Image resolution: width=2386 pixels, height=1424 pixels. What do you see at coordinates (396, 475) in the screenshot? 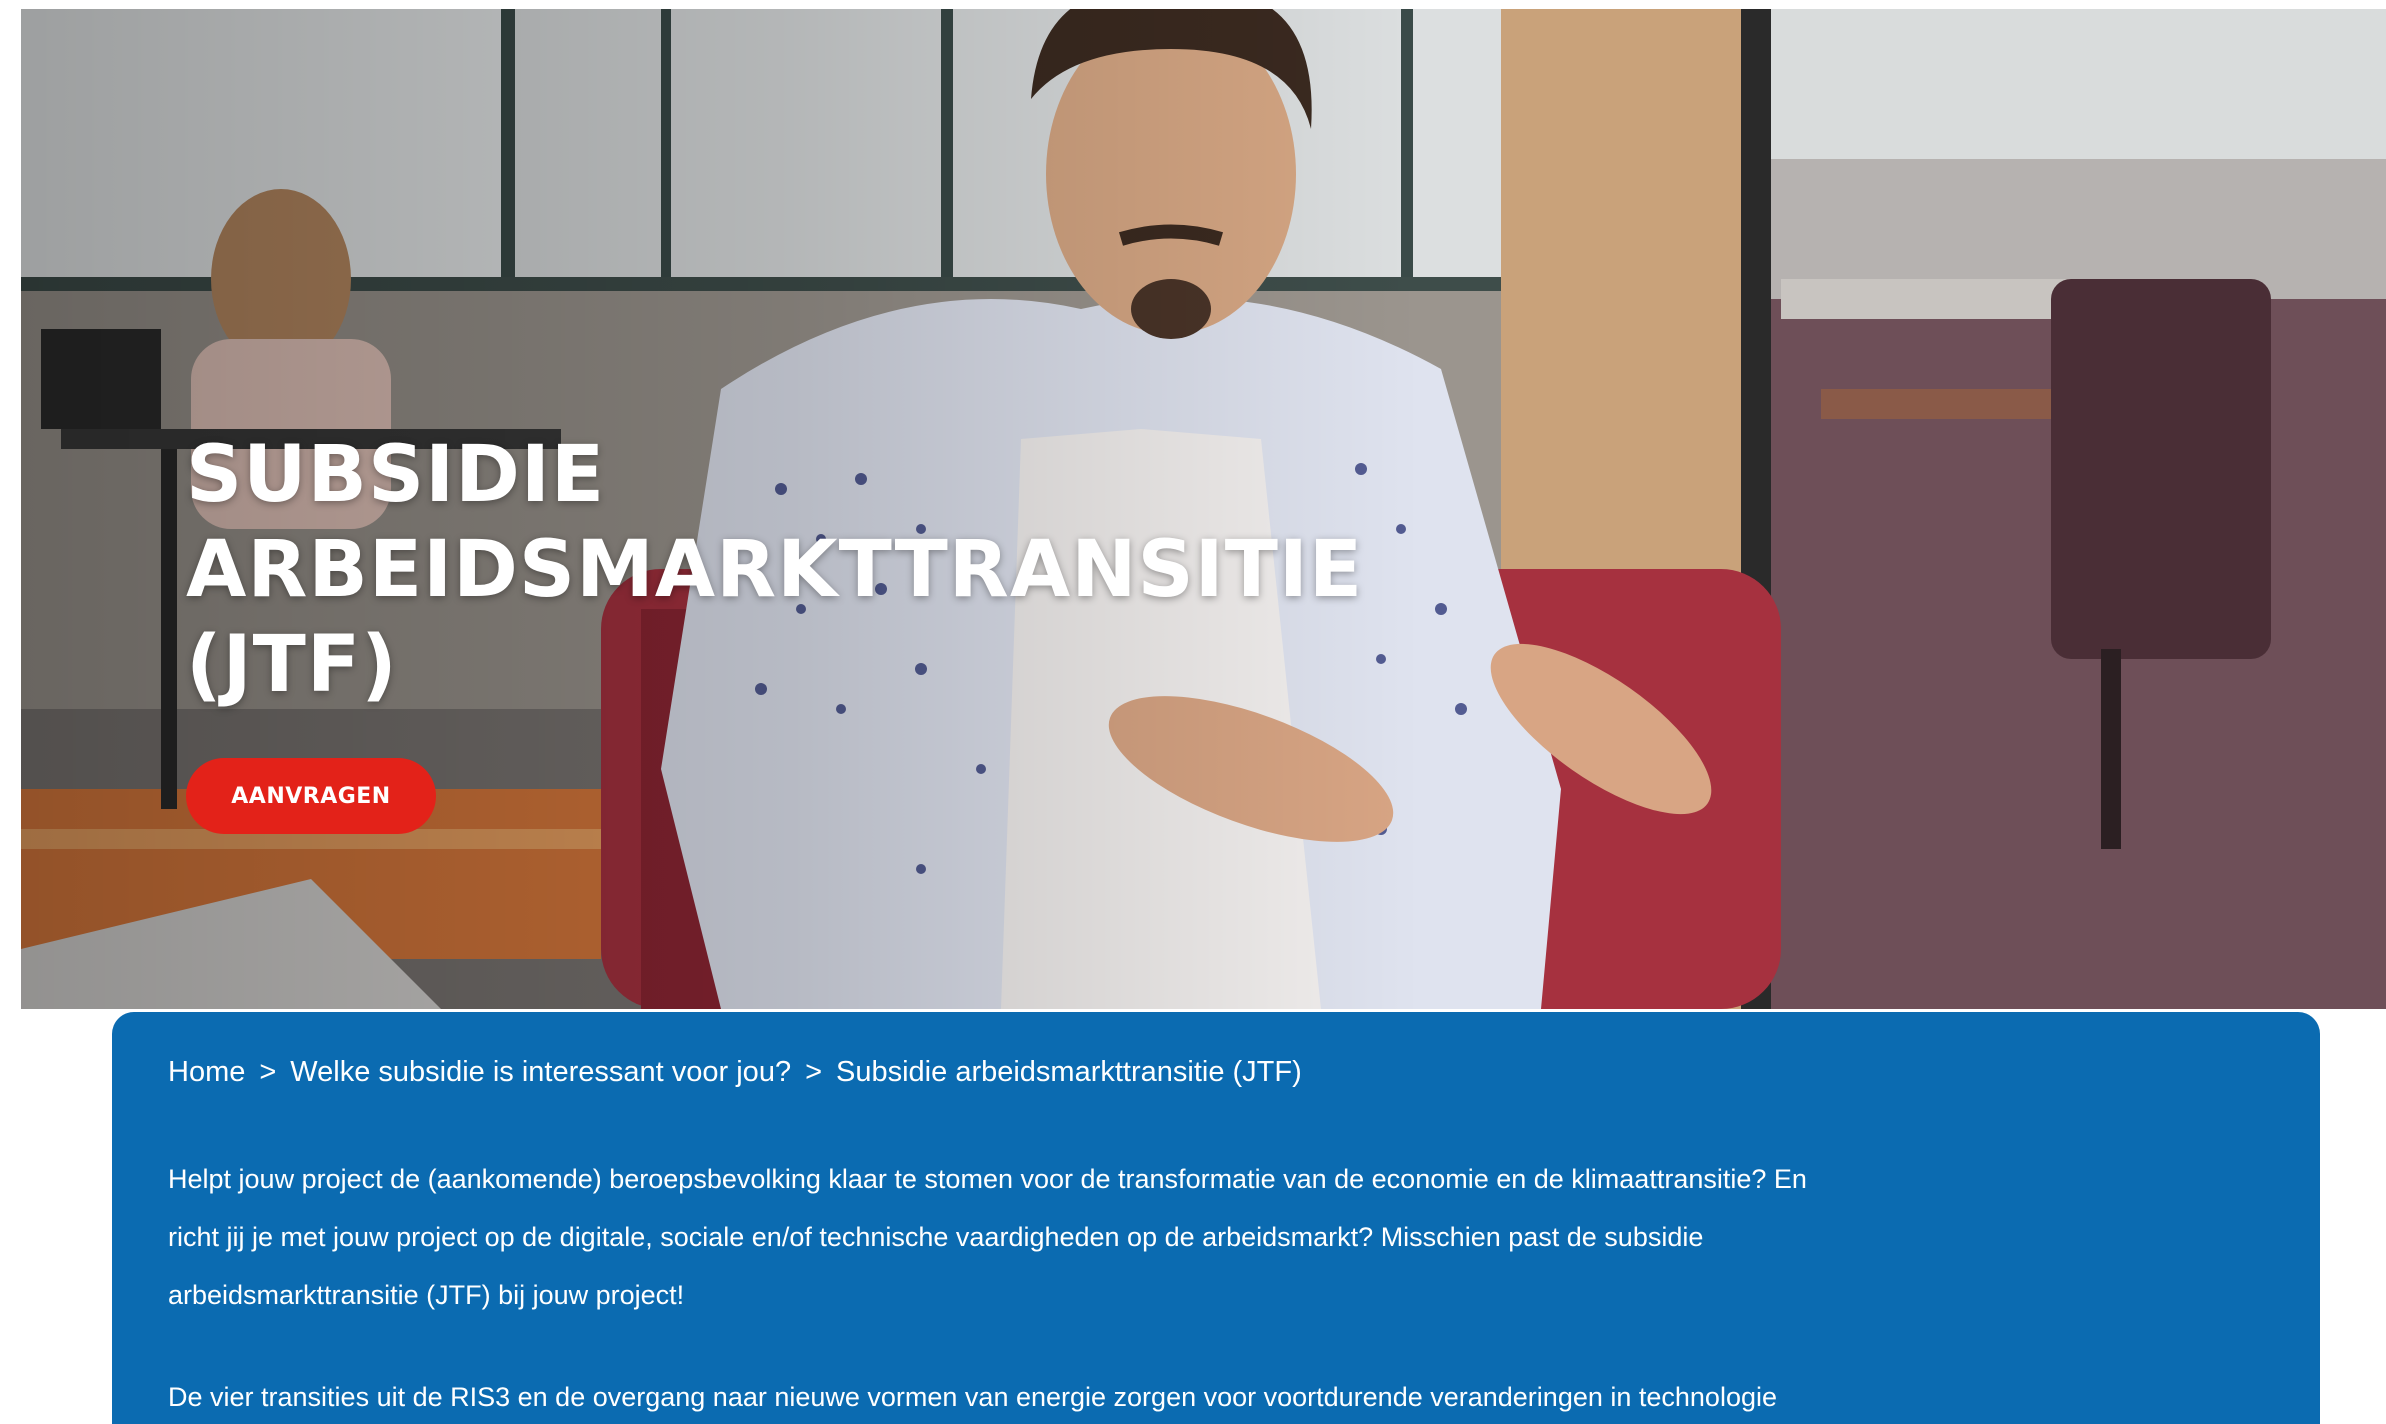
I see `title-line: SUBSIDIE` at bounding box center [396, 475].